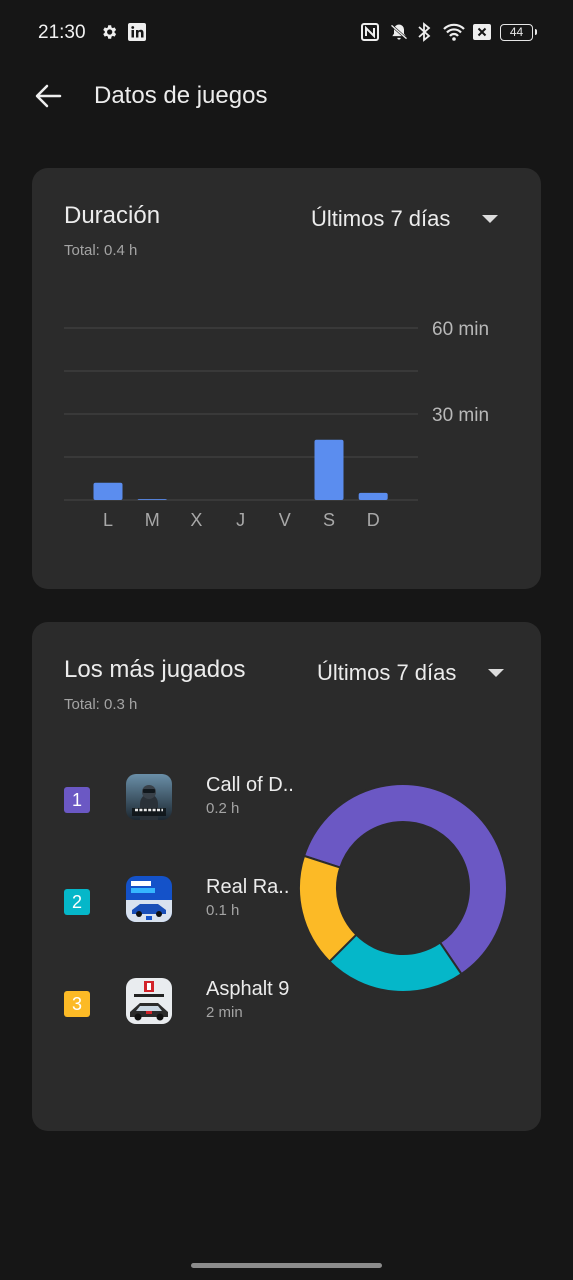  What do you see at coordinates (199, 902) in the screenshot?
I see `game-row-real-racing: 2 Real Ra.. 0.1 h` at bounding box center [199, 902].